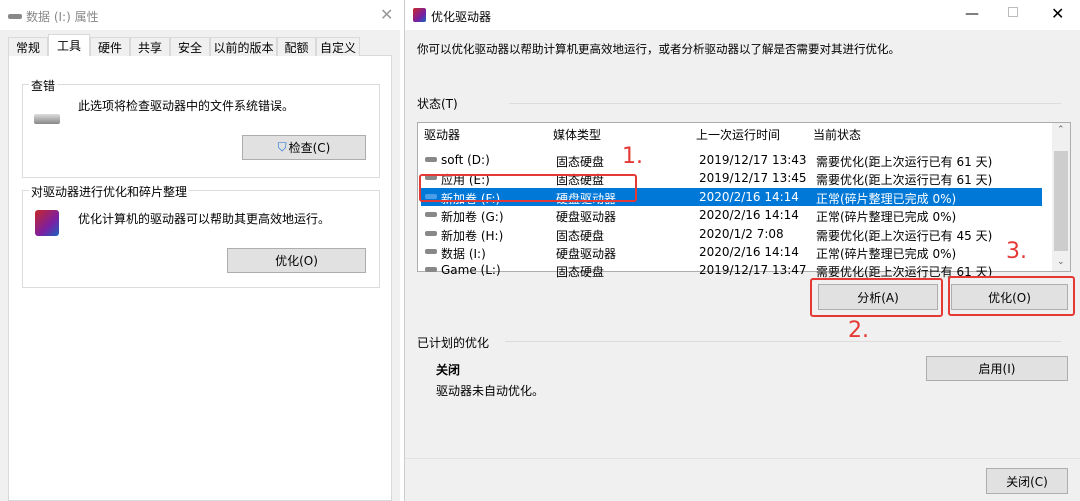  I want to click on column-header: 当前状态, so click(837, 134).